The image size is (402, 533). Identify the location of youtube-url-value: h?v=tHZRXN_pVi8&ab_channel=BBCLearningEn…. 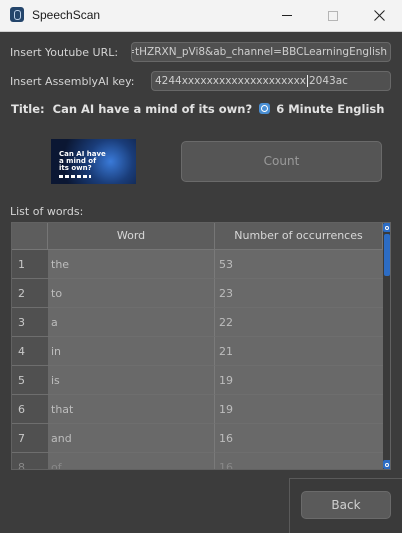
(259, 52).